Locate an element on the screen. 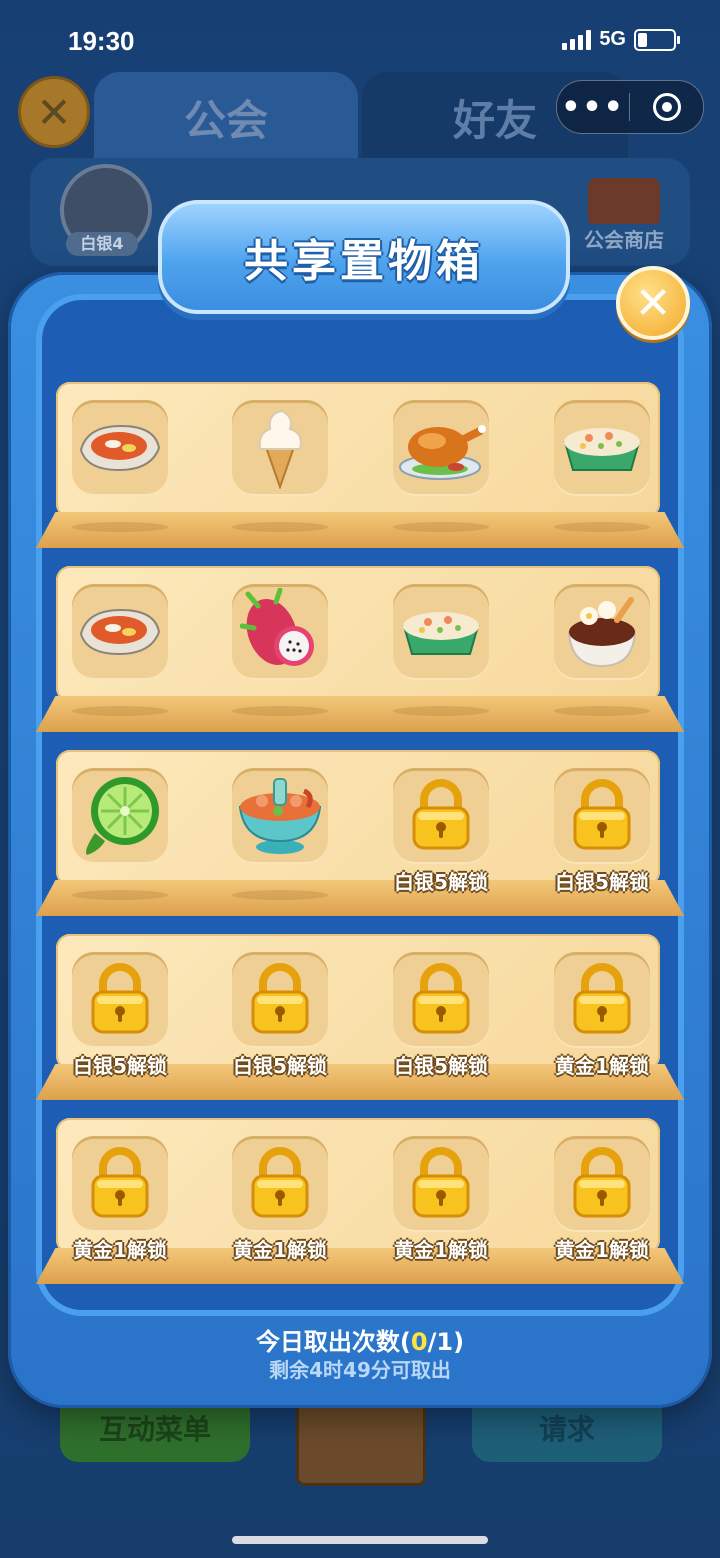  rank-badge-label: 白银4 is located at coordinates (102, 244).